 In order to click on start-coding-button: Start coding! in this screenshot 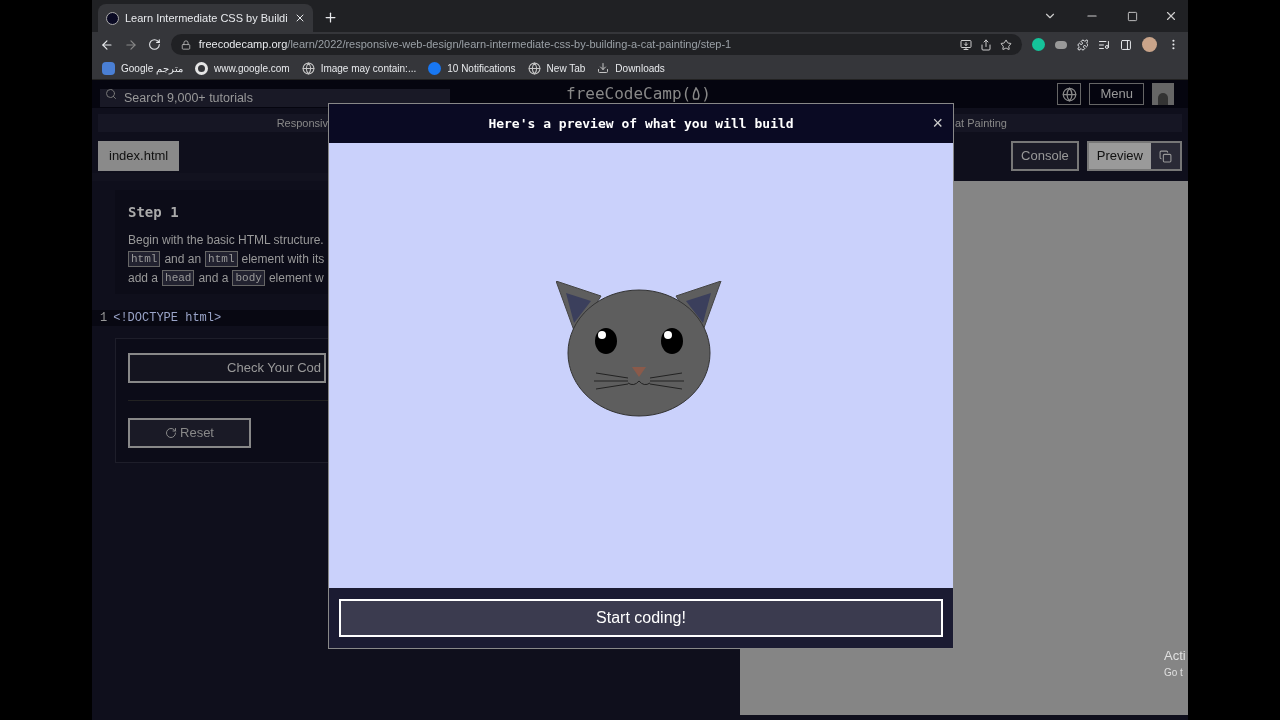, I will do `click(641, 618)`.